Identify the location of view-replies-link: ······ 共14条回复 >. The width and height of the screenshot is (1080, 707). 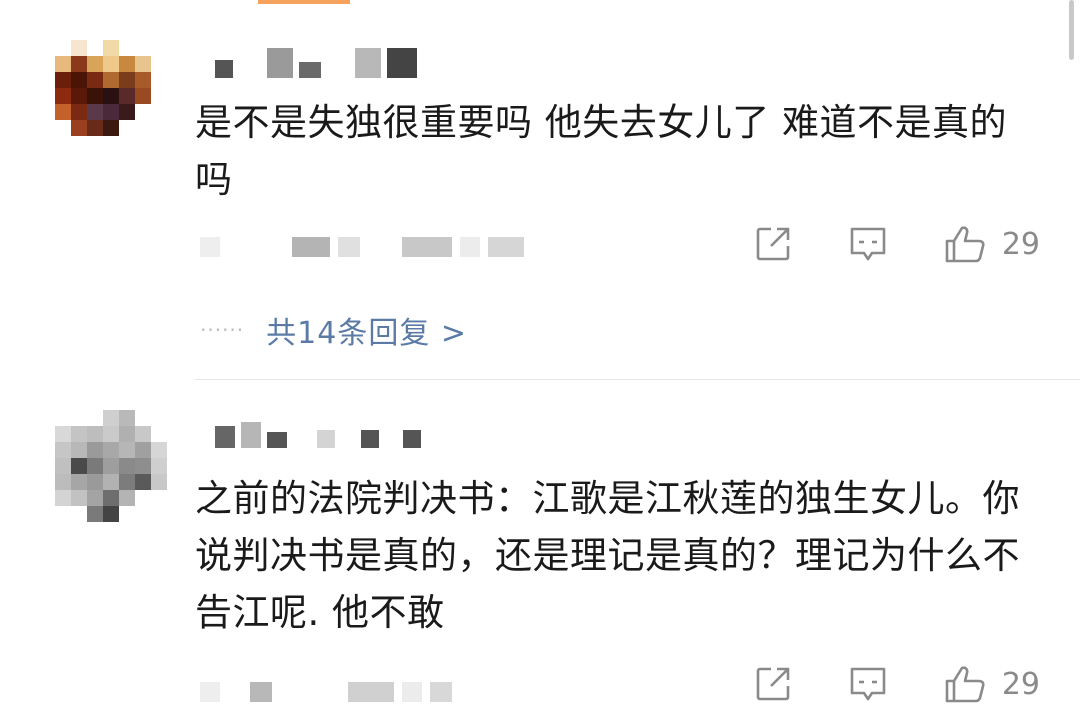
(333, 330).